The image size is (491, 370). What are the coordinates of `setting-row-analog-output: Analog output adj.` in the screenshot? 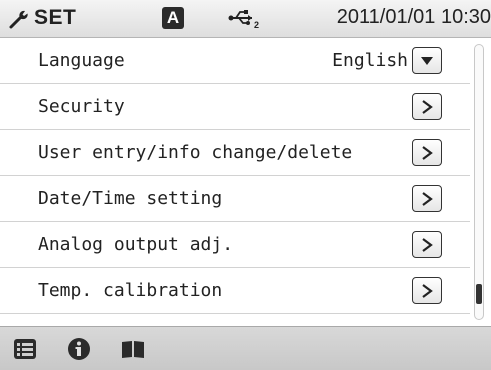 It's located at (235, 245).